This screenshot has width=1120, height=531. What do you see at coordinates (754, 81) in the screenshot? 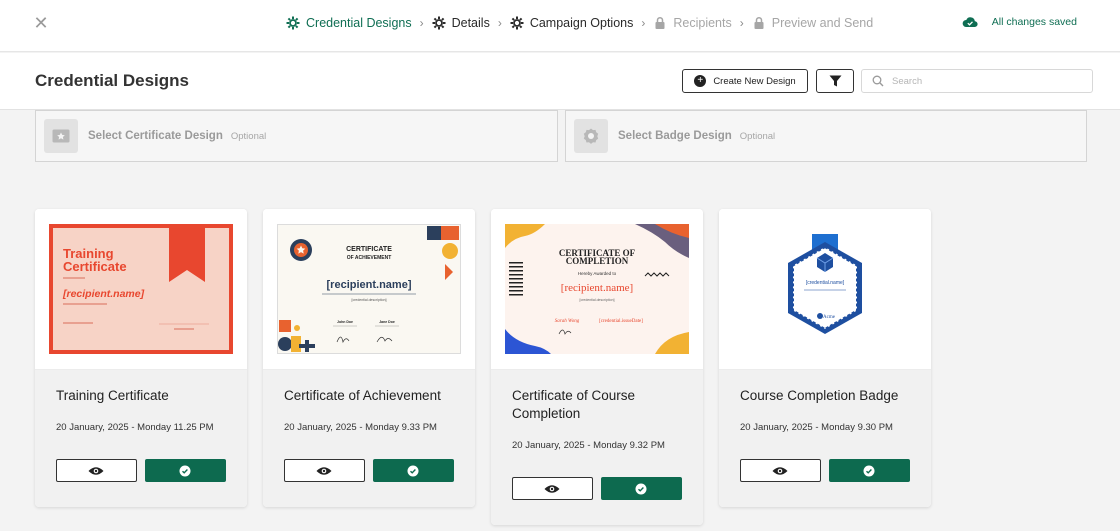
I see `create-new-design-label: Create New Design` at bounding box center [754, 81].